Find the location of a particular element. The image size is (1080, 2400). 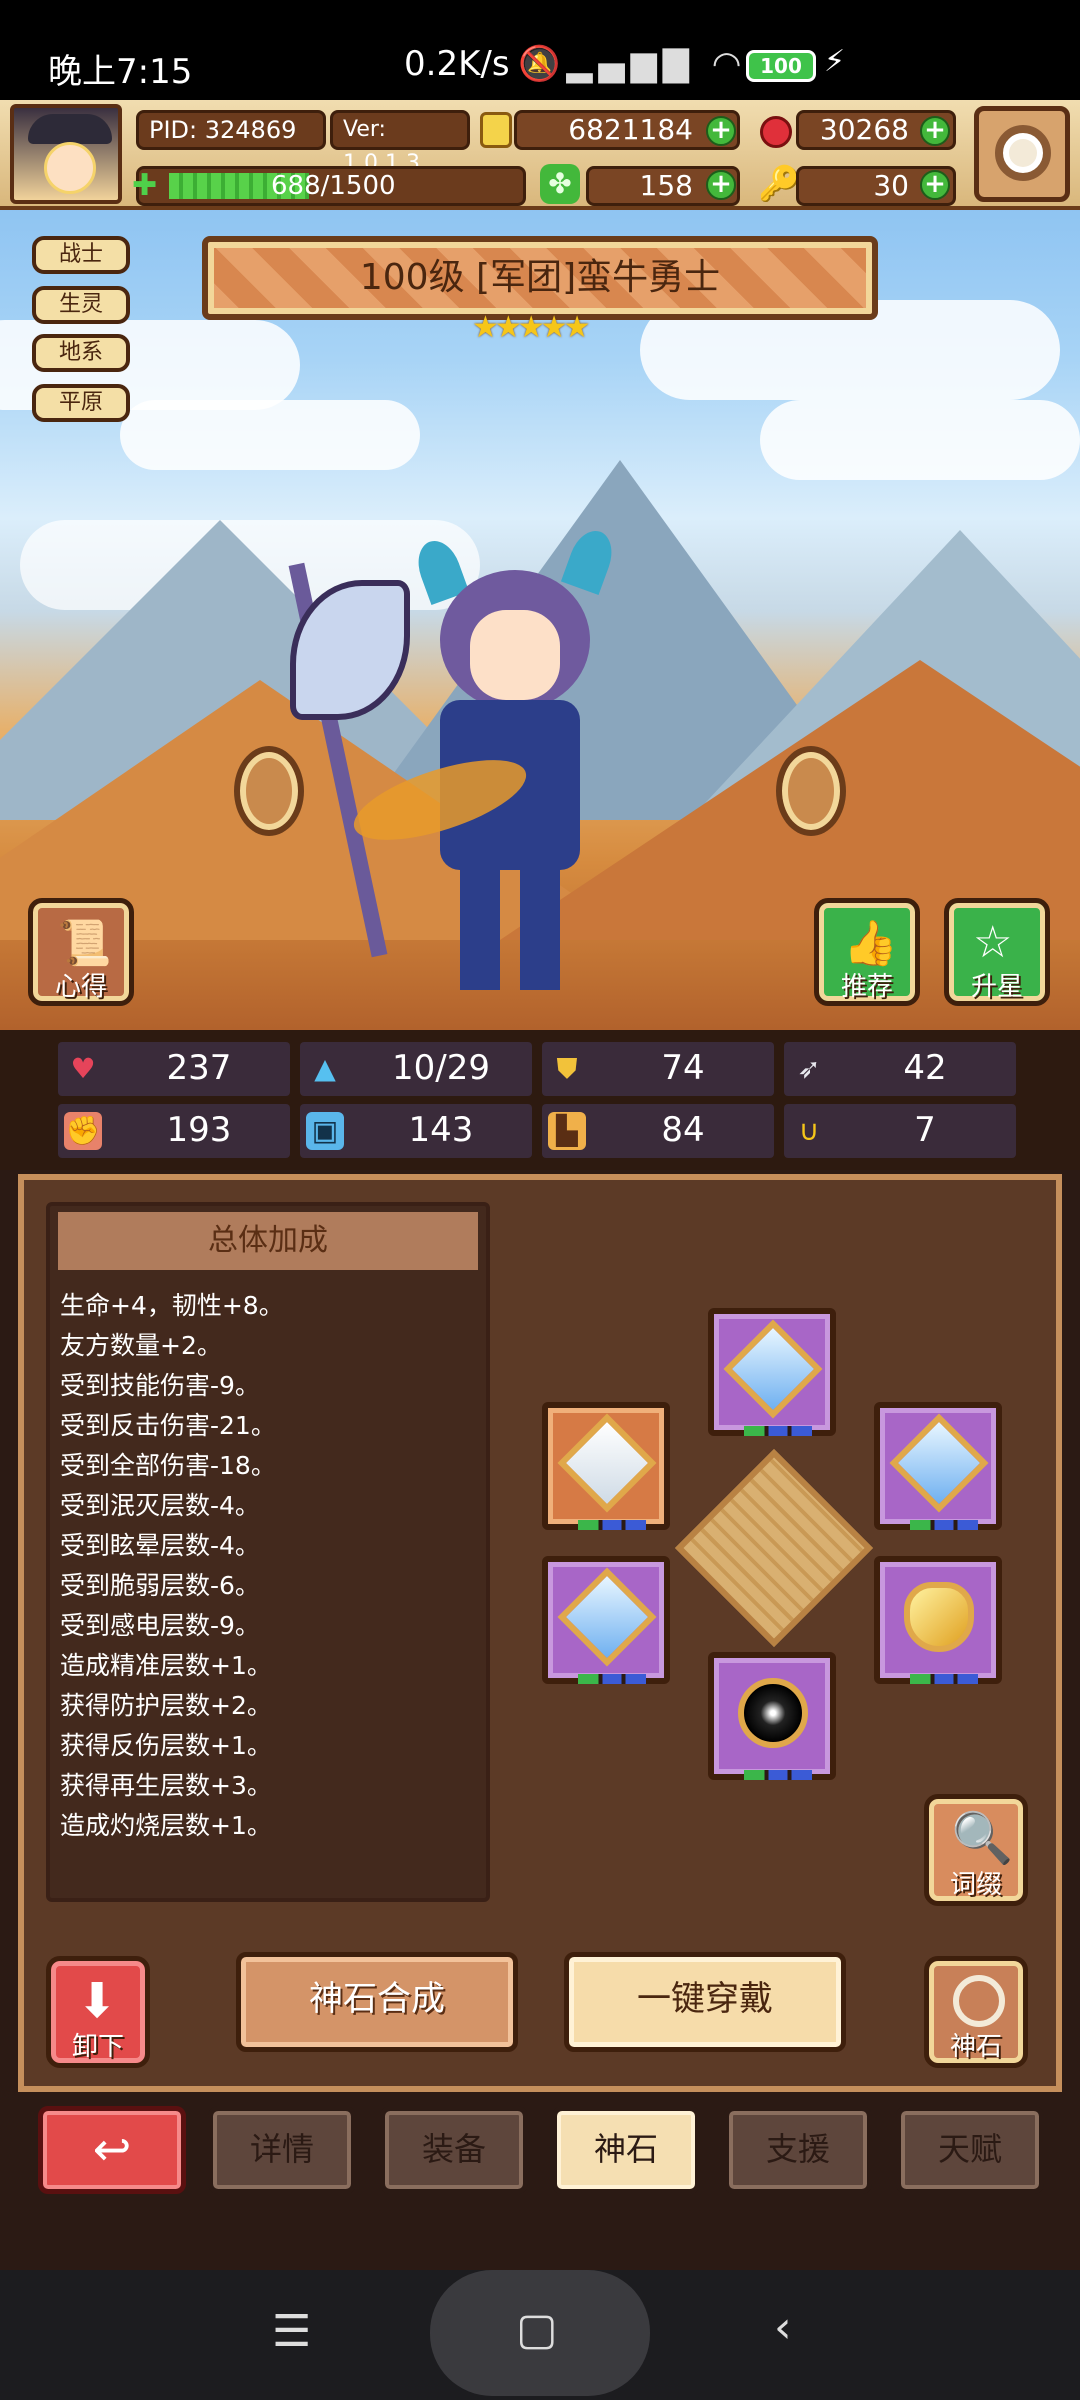

hero-sprite is located at coordinates (499, 770).